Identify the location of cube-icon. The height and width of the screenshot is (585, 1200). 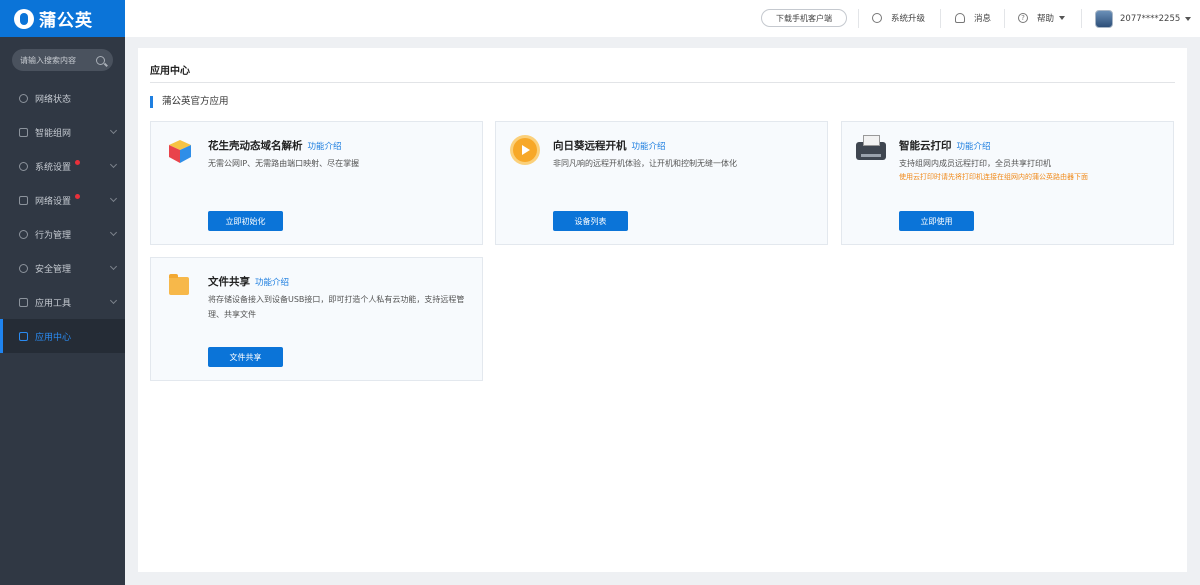
(23, 336).